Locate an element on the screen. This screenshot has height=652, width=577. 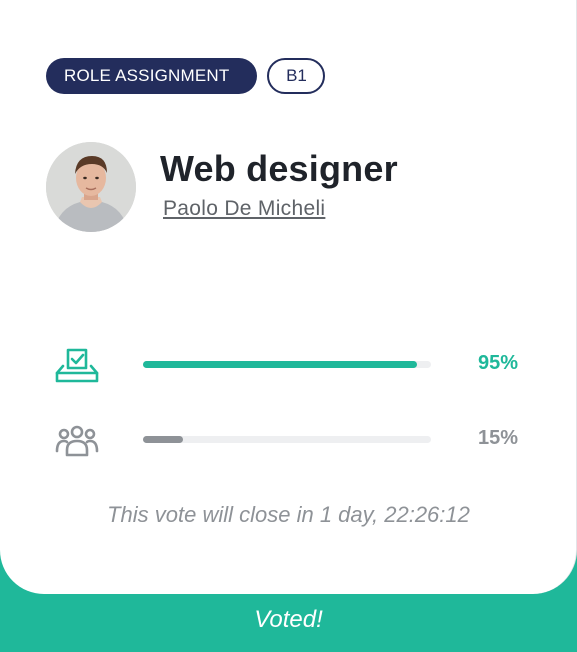
ballot-vote-bar is located at coordinates (287, 364).